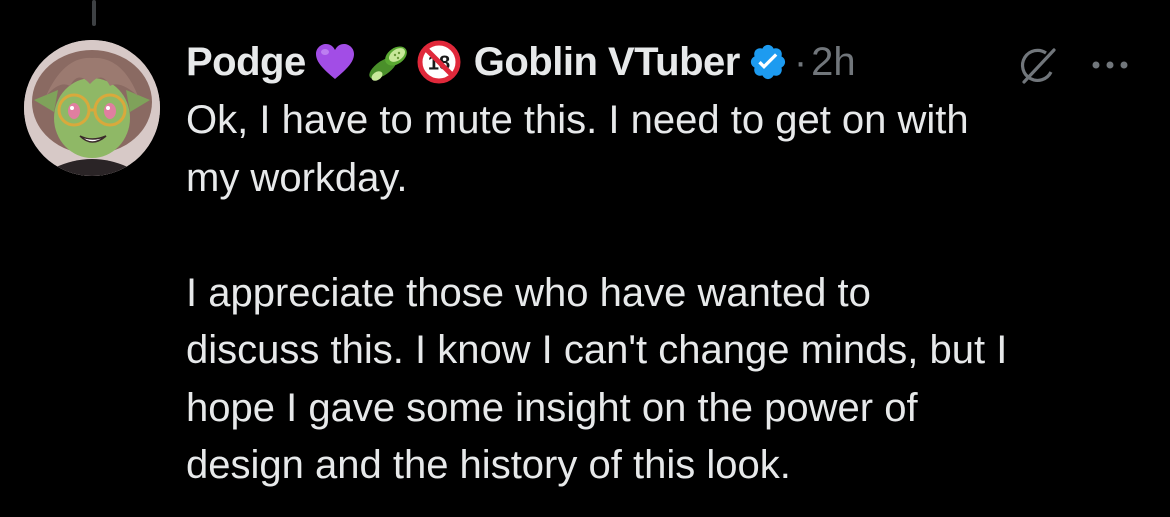 This screenshot has width=1170, height=517. Describe the element at coordinates (833, 62) in the screenshot. I see `timestamp: 2h` at that location.